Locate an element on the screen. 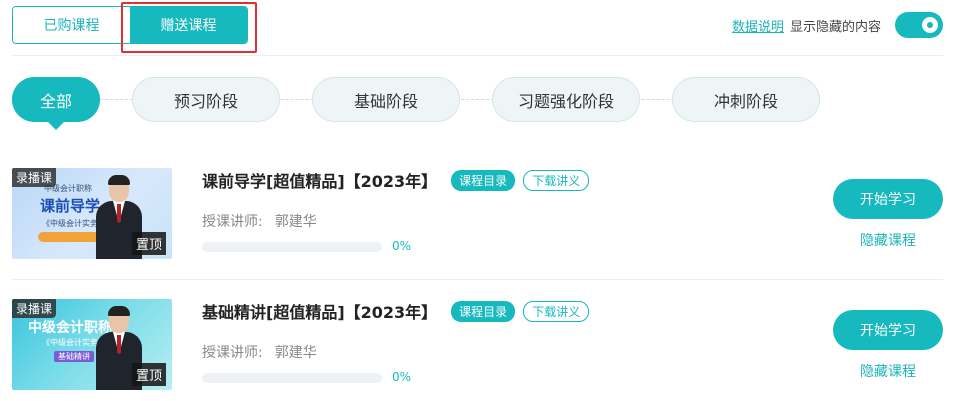  stage-sprint: 冲刺阶段 is located at coordinates (746, 99).